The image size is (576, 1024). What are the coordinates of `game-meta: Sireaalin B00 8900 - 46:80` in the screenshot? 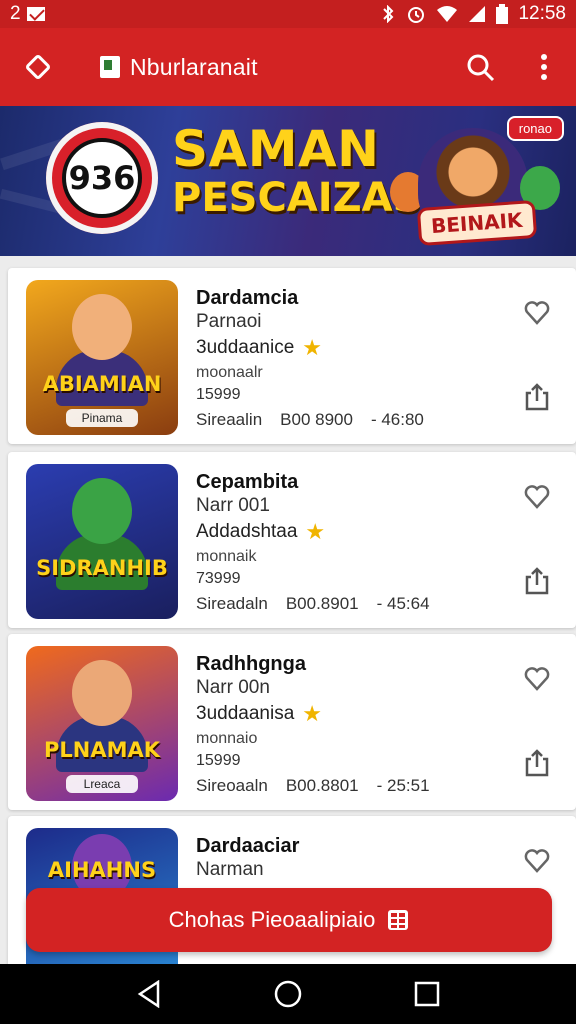 It's located at (346, 420).